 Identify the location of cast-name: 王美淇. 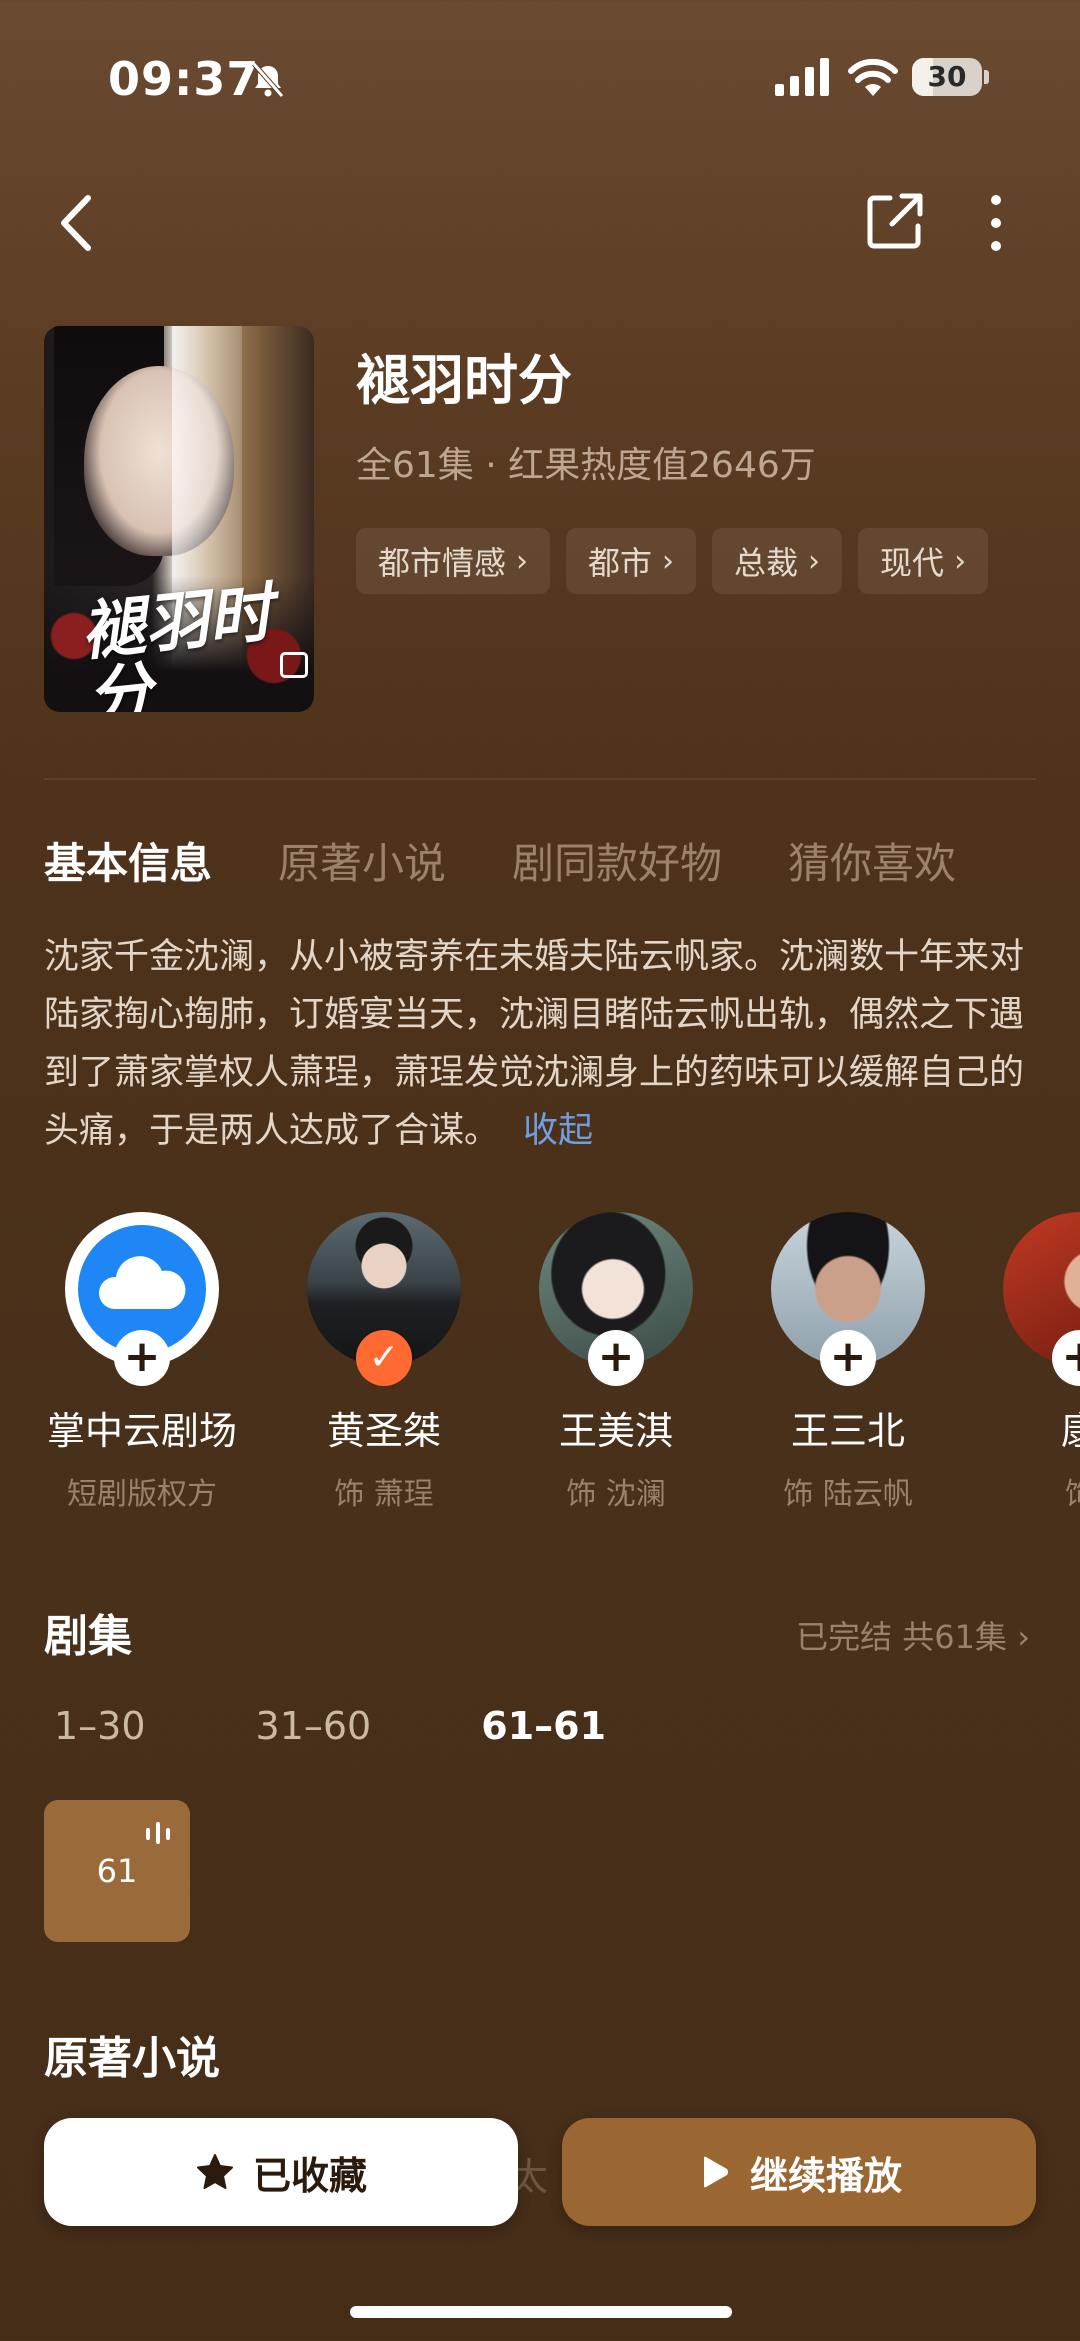
(615, 1431).